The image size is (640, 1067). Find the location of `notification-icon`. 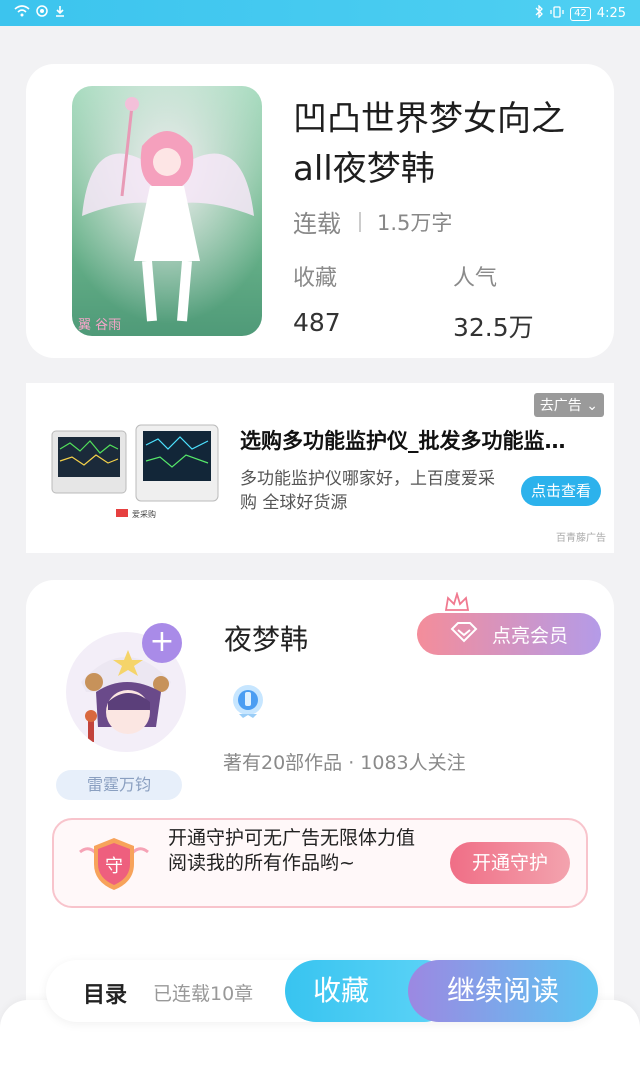

notification-icon is located at coordinates (42, 13).